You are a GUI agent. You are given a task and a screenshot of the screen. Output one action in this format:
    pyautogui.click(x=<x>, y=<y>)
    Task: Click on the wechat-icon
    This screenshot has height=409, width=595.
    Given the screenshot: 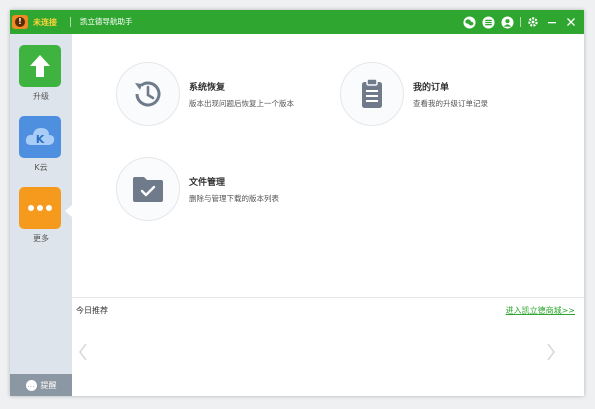 What is the action you would take?
    pyautogui.click(x=469, y=22)
    